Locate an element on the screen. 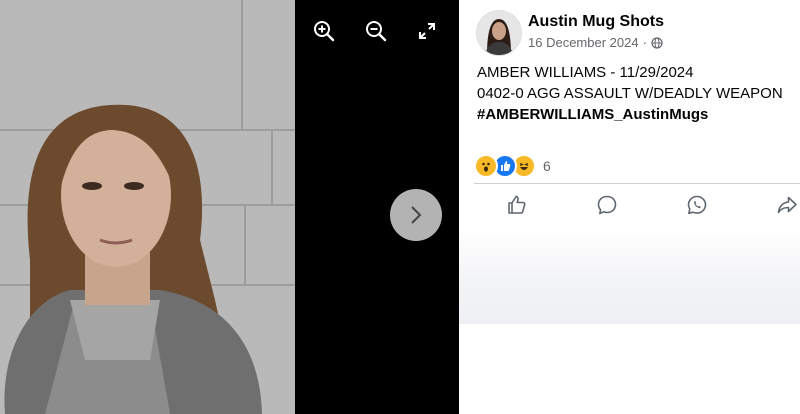  avatar-image is located at coordinates (499, 33).